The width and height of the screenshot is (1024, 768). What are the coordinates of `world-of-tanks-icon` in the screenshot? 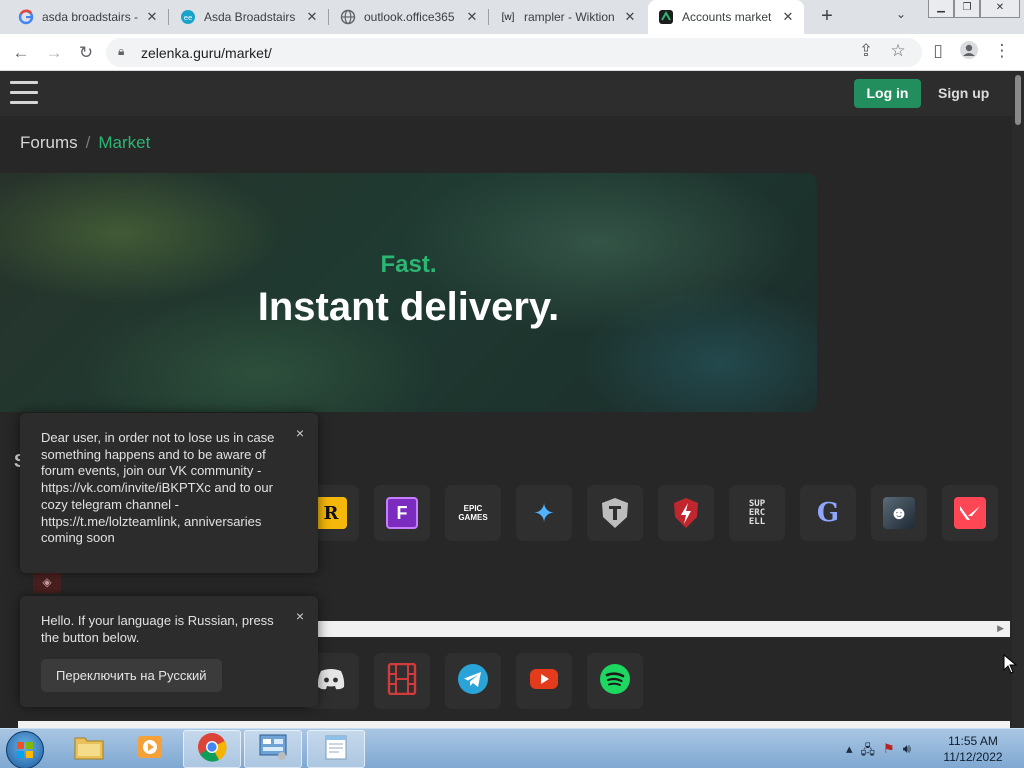 It's located at (615, 513).